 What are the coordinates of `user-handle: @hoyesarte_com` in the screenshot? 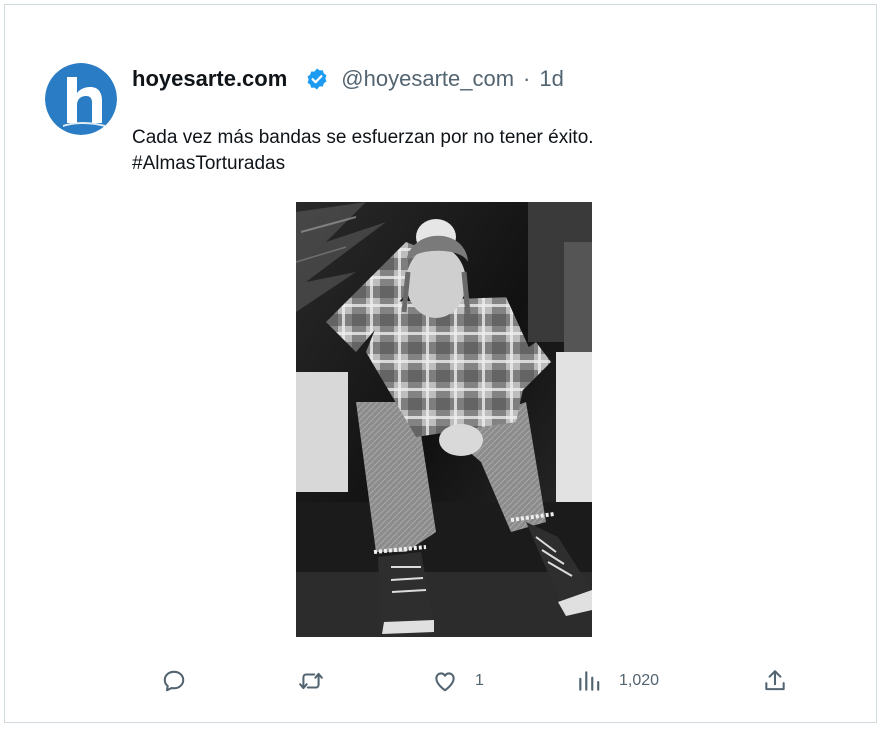 It's located at (427, 79).